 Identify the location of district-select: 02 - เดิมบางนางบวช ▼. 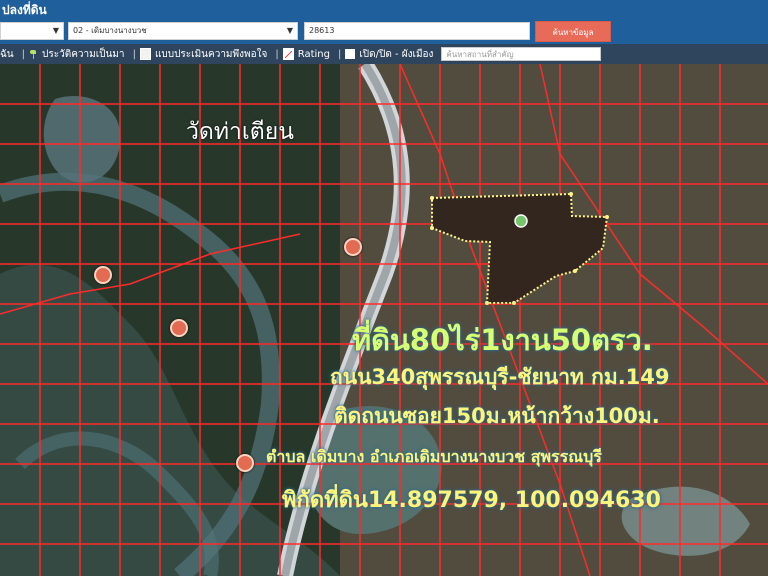
(183, 31).